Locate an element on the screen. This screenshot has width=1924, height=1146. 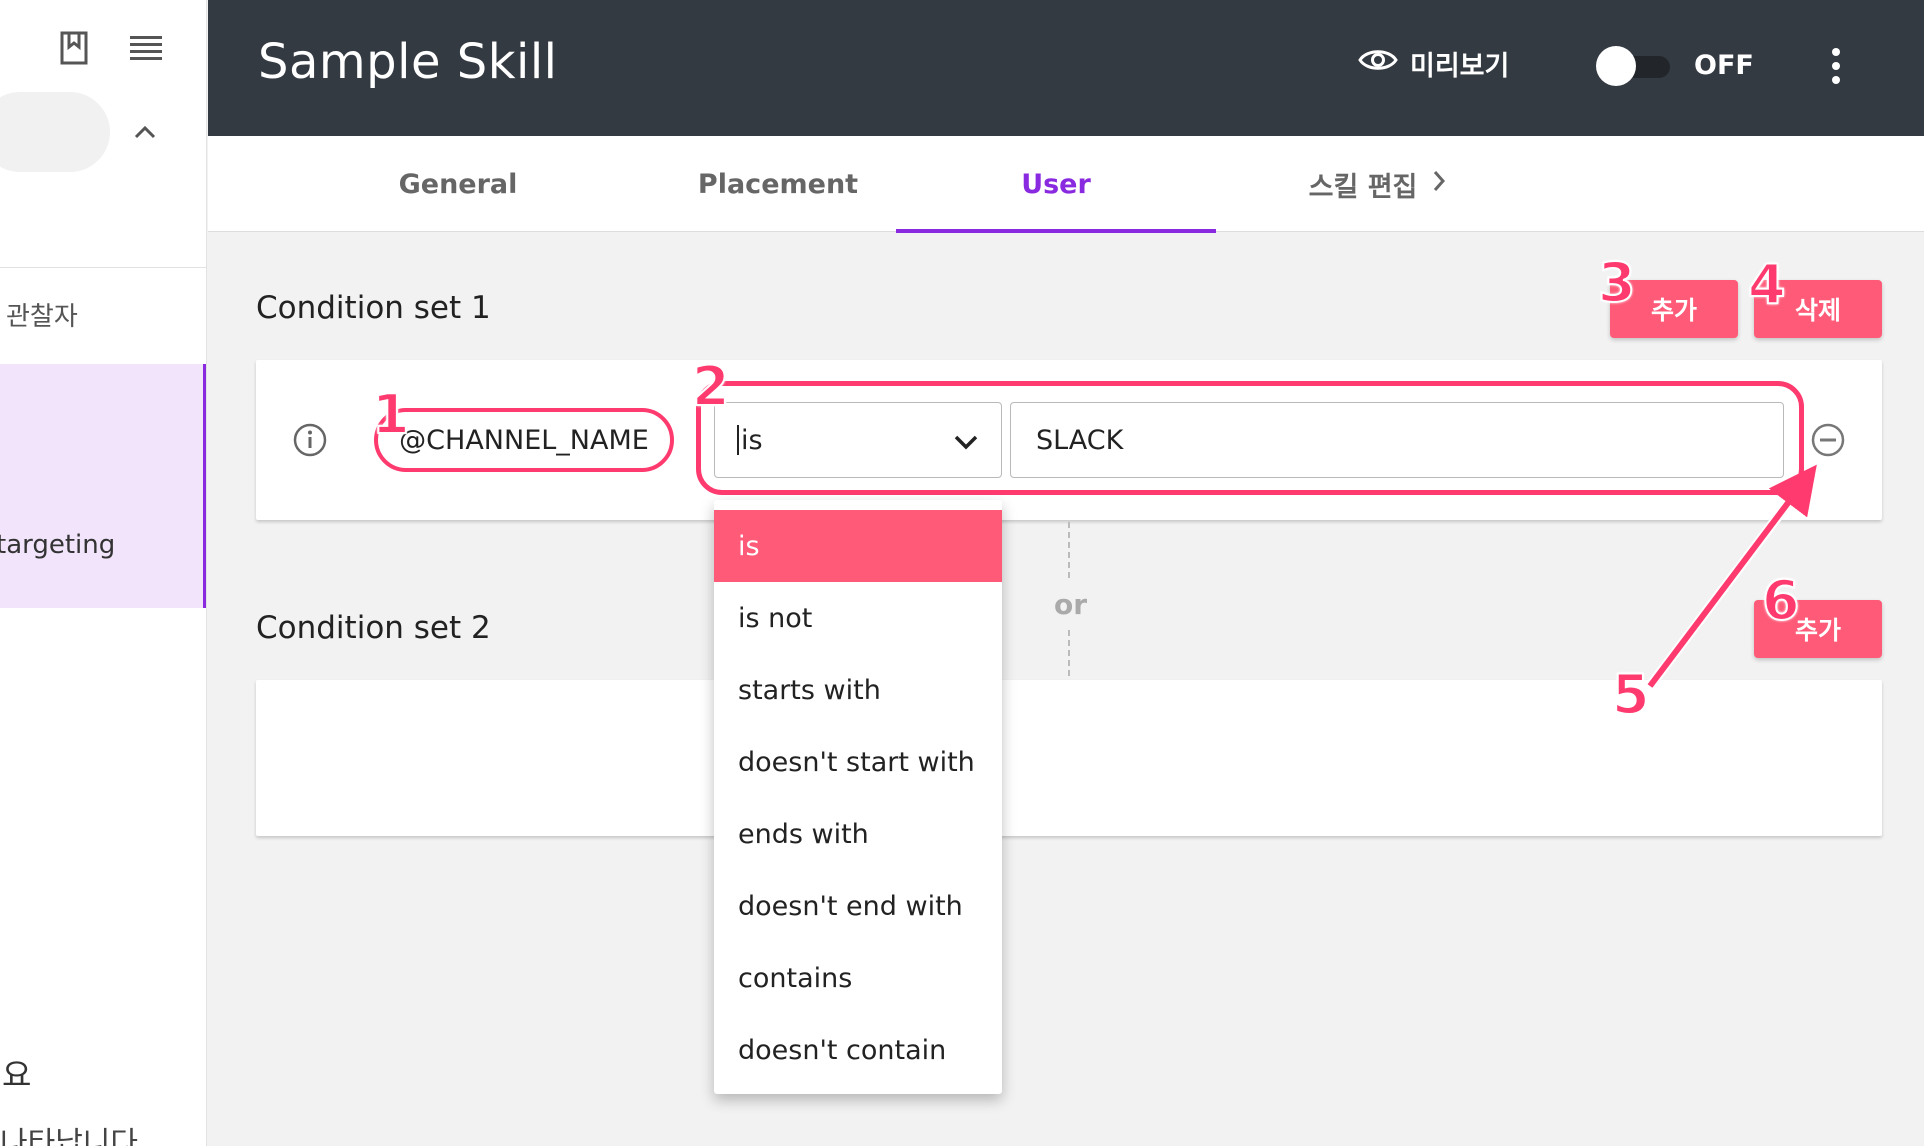
preview-label: 미리보기 is located at coordinates (1460, 66).